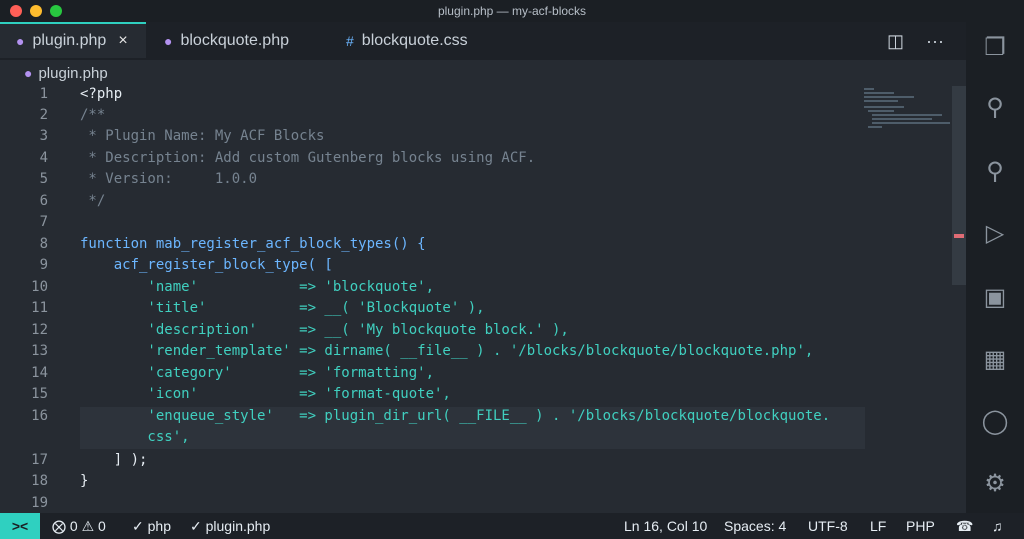  I want to click on more-actions-icon: ···, so click(935, 41).